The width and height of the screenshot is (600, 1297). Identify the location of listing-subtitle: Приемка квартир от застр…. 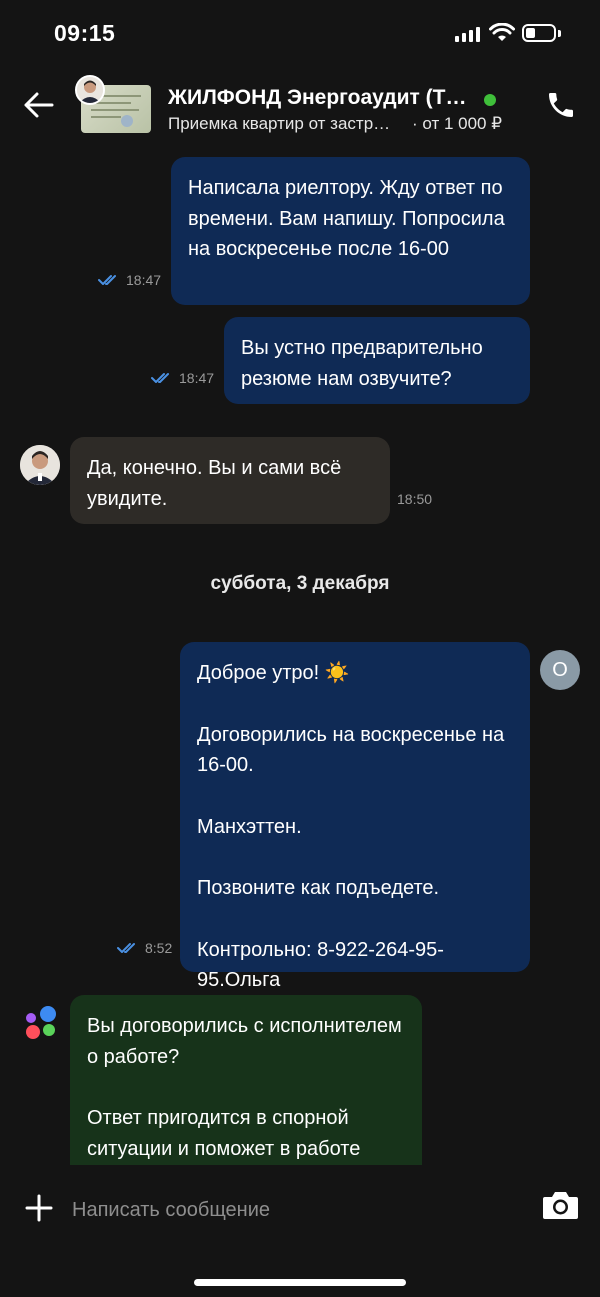
(279, 124).